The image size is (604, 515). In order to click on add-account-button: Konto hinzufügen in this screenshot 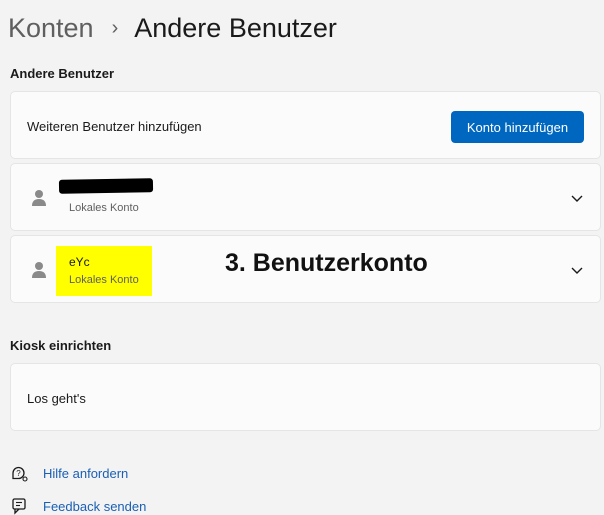, I will do `click(517, 127)`.